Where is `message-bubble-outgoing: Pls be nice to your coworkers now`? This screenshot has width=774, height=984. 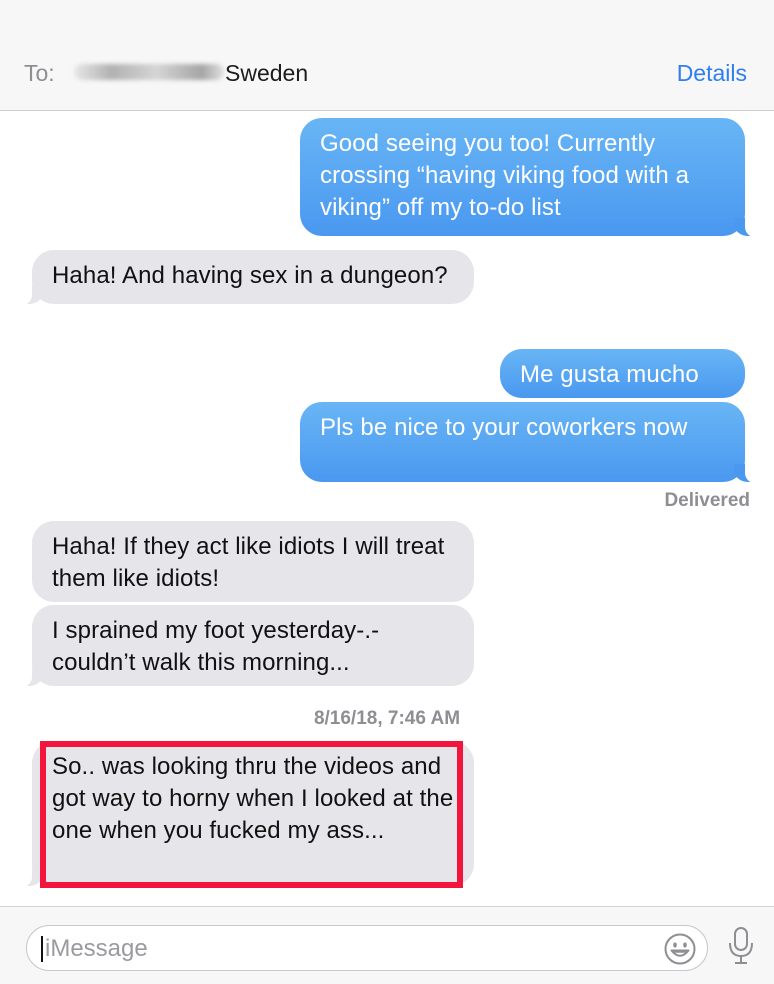
message-bubble-outgoing: Pls be nice to your coworkers now is located at coordinates (529, 442).